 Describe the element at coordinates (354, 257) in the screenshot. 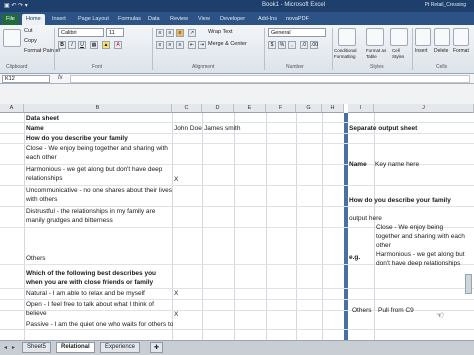

I see `output-eg-label: e.g.` at that location.